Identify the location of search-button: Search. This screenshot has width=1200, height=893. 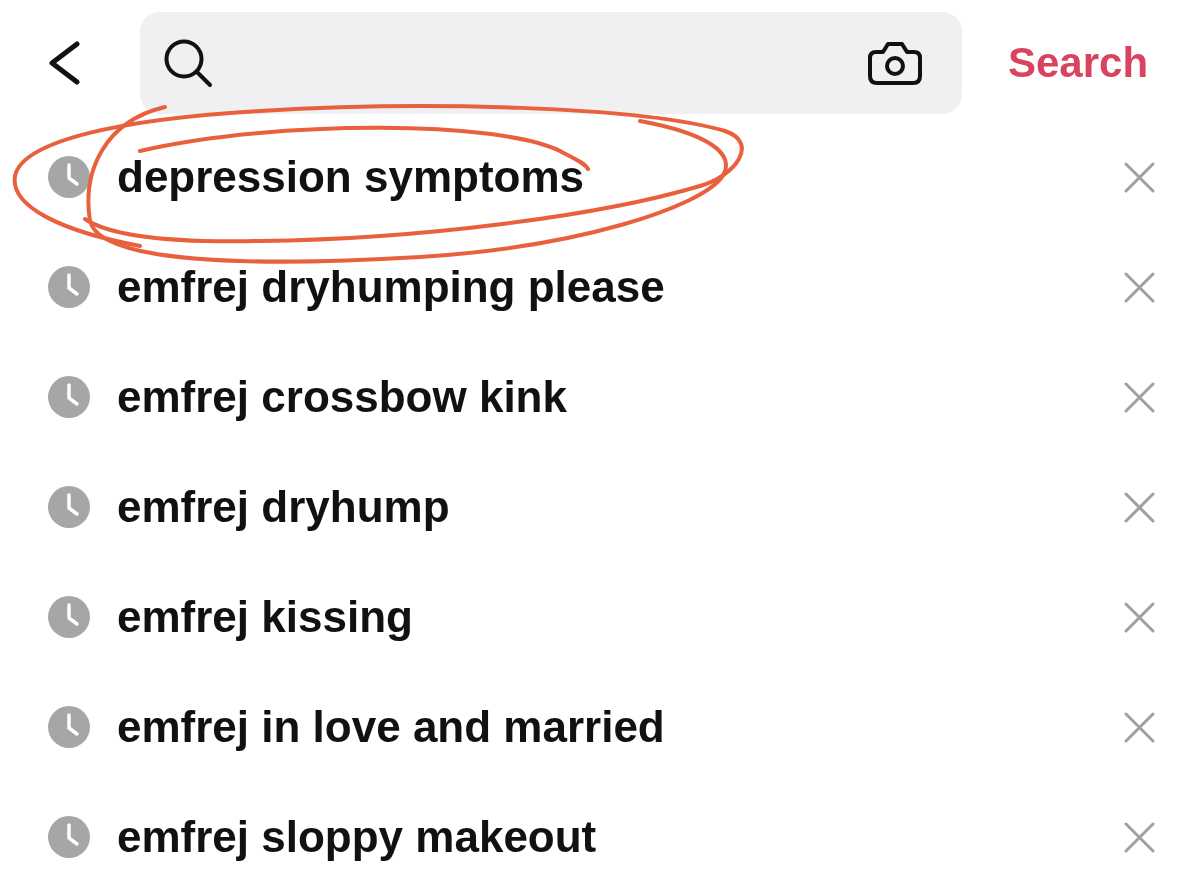
(1078, 63).